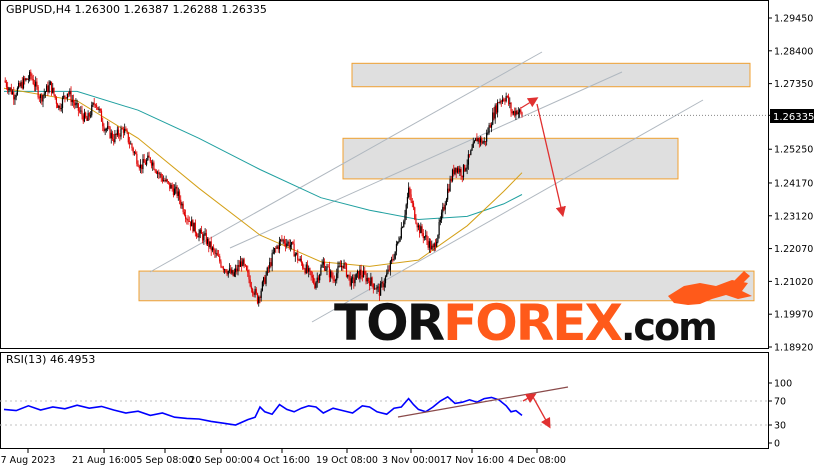  I want to click on y-tick-label: 1.21020, so click(793, 282).